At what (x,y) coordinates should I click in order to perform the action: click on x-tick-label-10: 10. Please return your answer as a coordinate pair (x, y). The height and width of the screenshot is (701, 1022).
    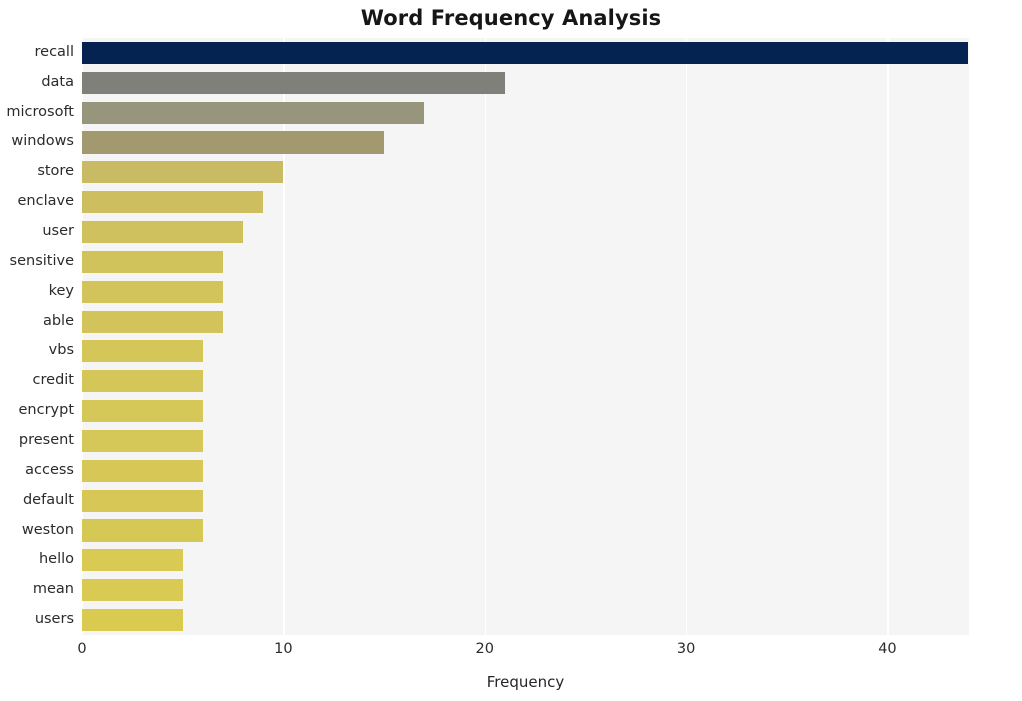
    Looking at the image, I should click on (283, 649).